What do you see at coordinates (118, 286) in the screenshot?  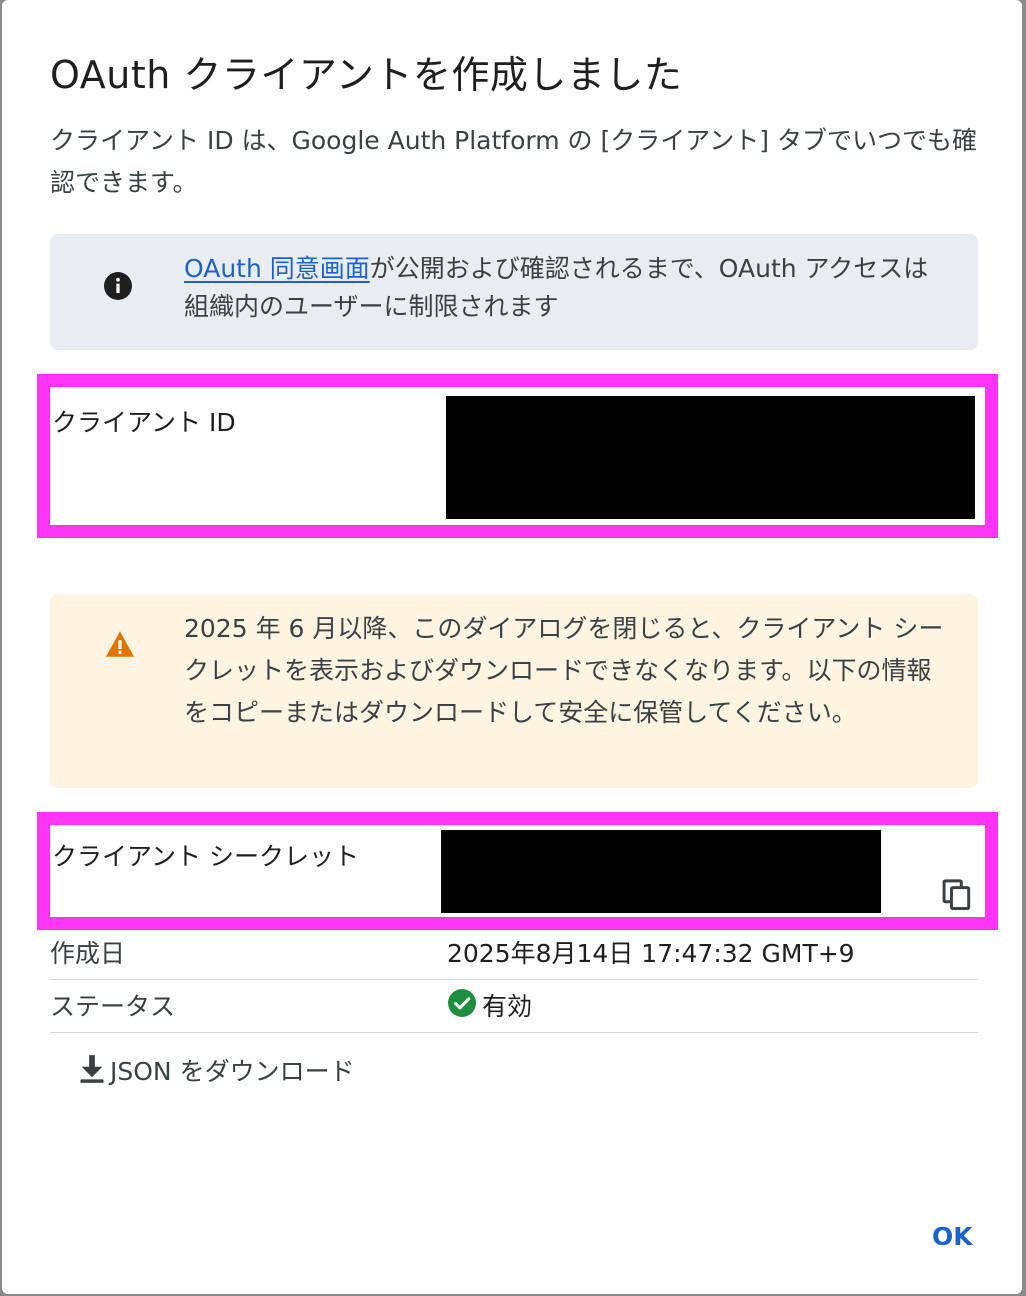 I see `info-icon` at bounding box center [118, 286].